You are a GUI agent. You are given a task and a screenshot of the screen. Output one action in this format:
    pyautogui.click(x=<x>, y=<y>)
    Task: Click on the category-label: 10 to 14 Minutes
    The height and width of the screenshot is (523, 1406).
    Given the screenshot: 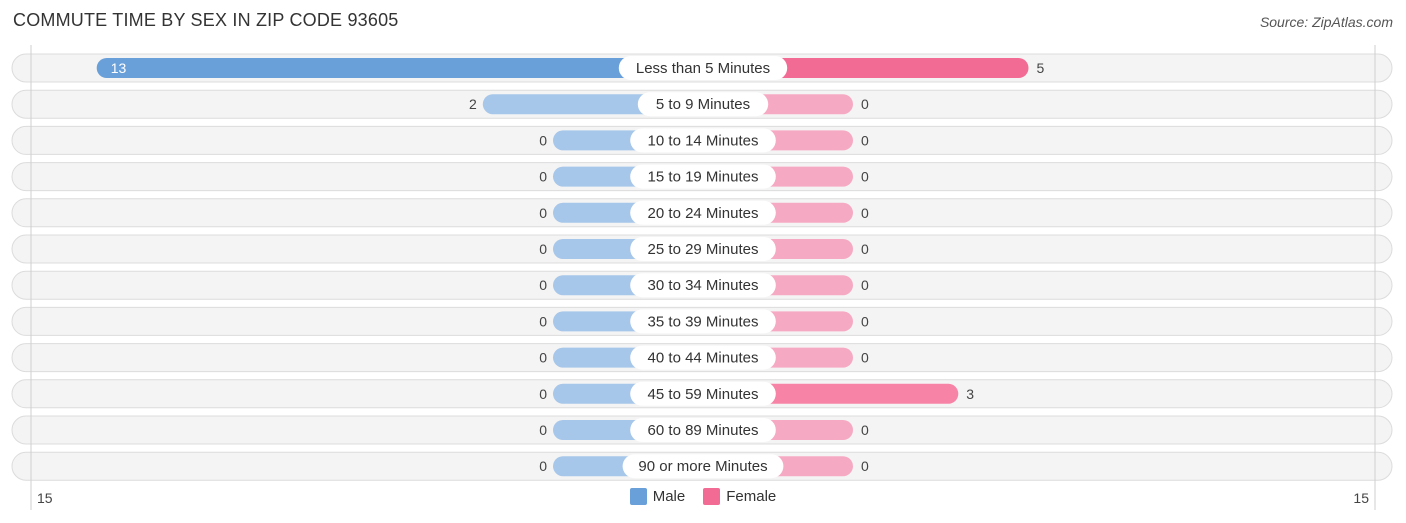 What is the action you would take?
    pyautogui.click(x=703, y=140)
    